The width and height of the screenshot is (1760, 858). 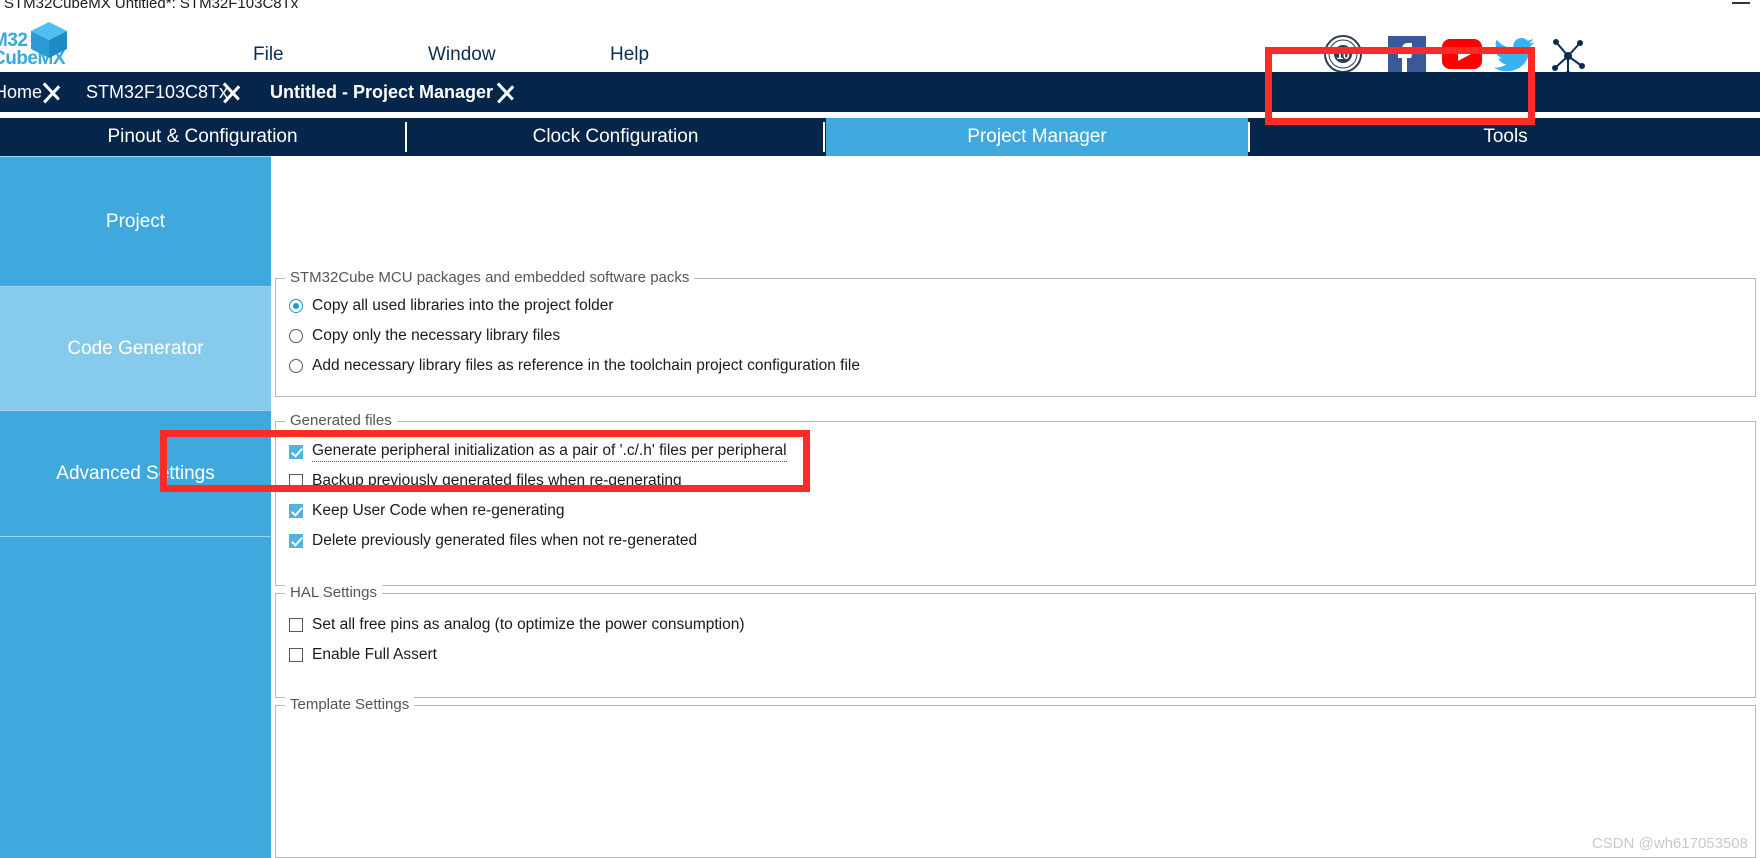 I want to click on breadcrumb-project: Untitled - Project Manager, so click(x=381, y=92).